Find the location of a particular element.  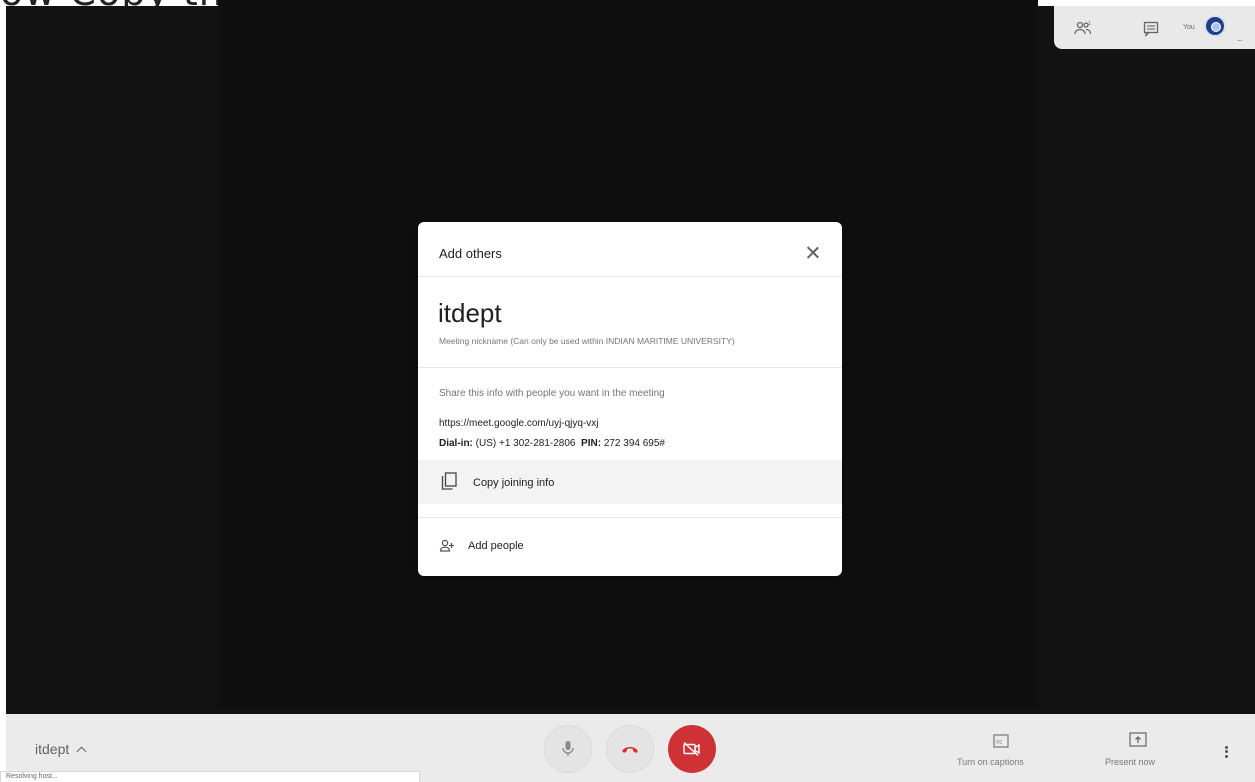

close-icon is located at coordinates (813, 253).